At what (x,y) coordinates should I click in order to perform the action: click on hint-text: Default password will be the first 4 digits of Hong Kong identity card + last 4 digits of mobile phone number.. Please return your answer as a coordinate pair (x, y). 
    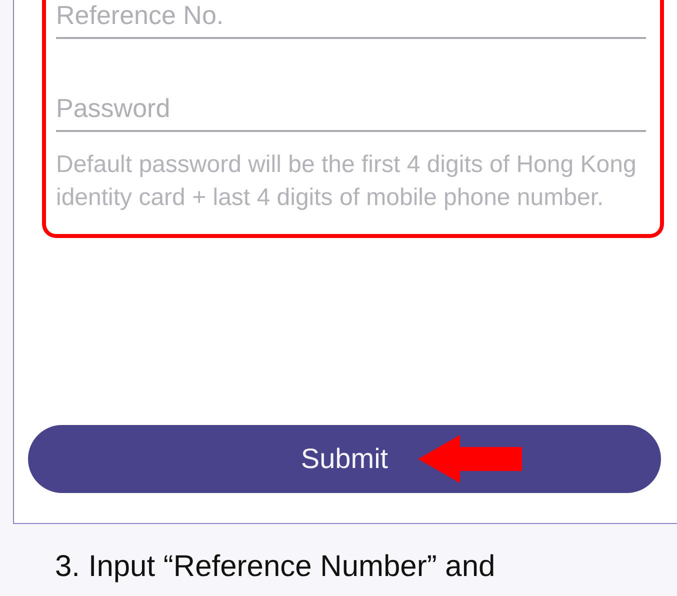
    Looking at the image, I should click on (347, 181).